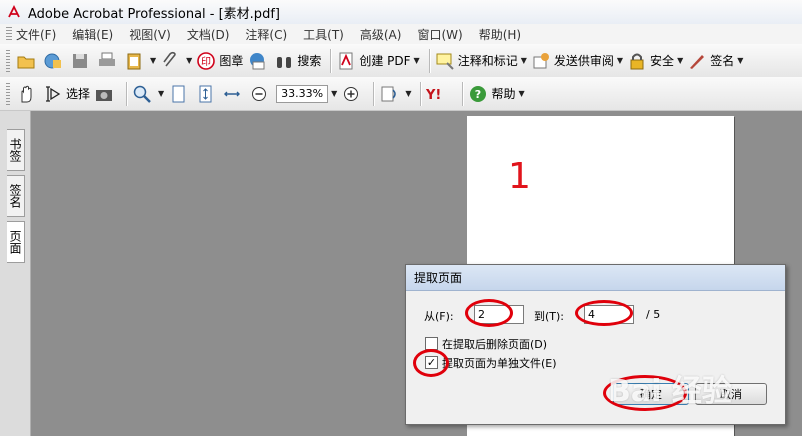 This screenshot has width=802, height=436. What do you see at coordinates (662, 61) in the screenshot?
I see `security-label: 安全` at bounding box center [662, 61].